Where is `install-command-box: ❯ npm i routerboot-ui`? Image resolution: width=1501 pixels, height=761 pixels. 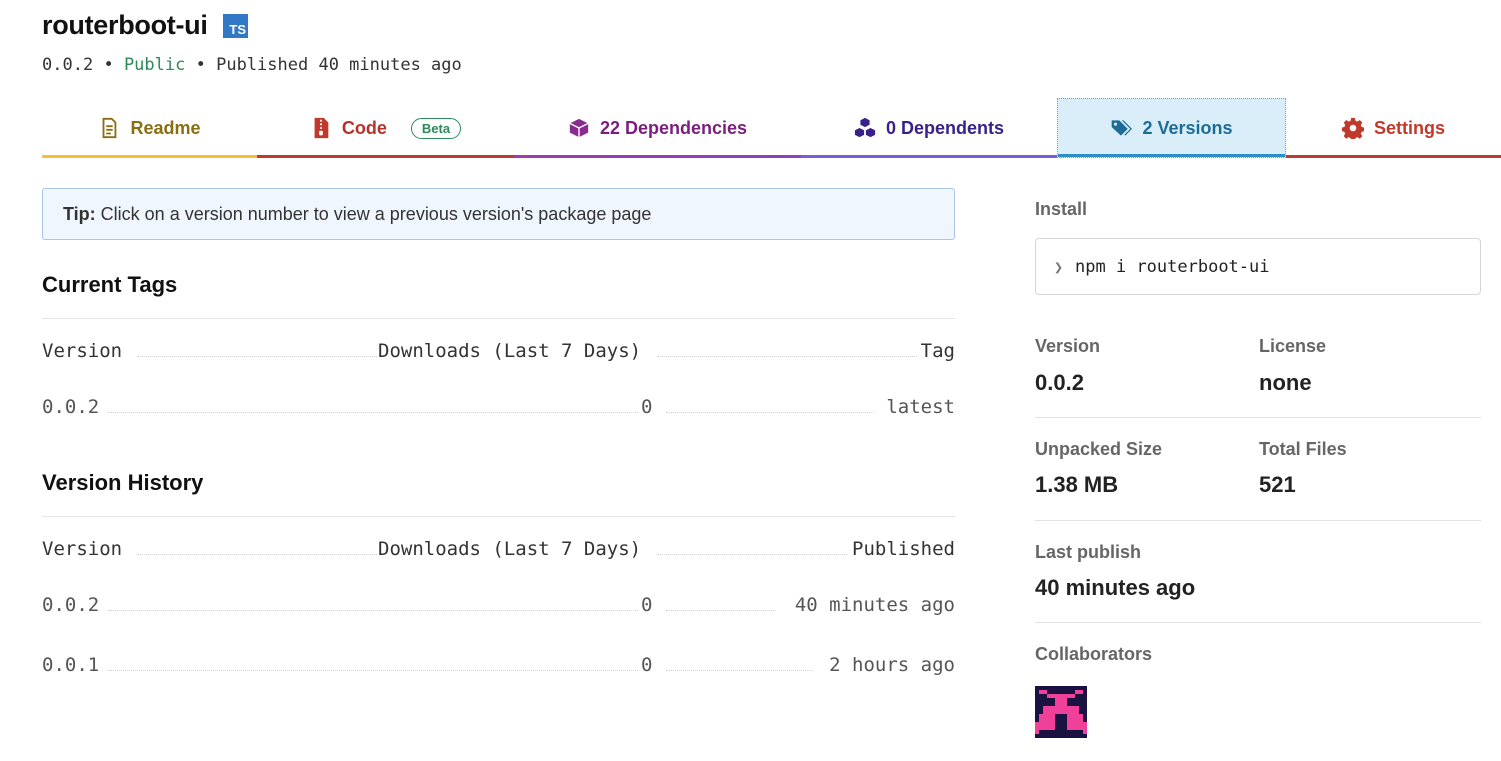
install-command-box: ❯ npm i routerboot-ui is located at coordinates (1258, 266).